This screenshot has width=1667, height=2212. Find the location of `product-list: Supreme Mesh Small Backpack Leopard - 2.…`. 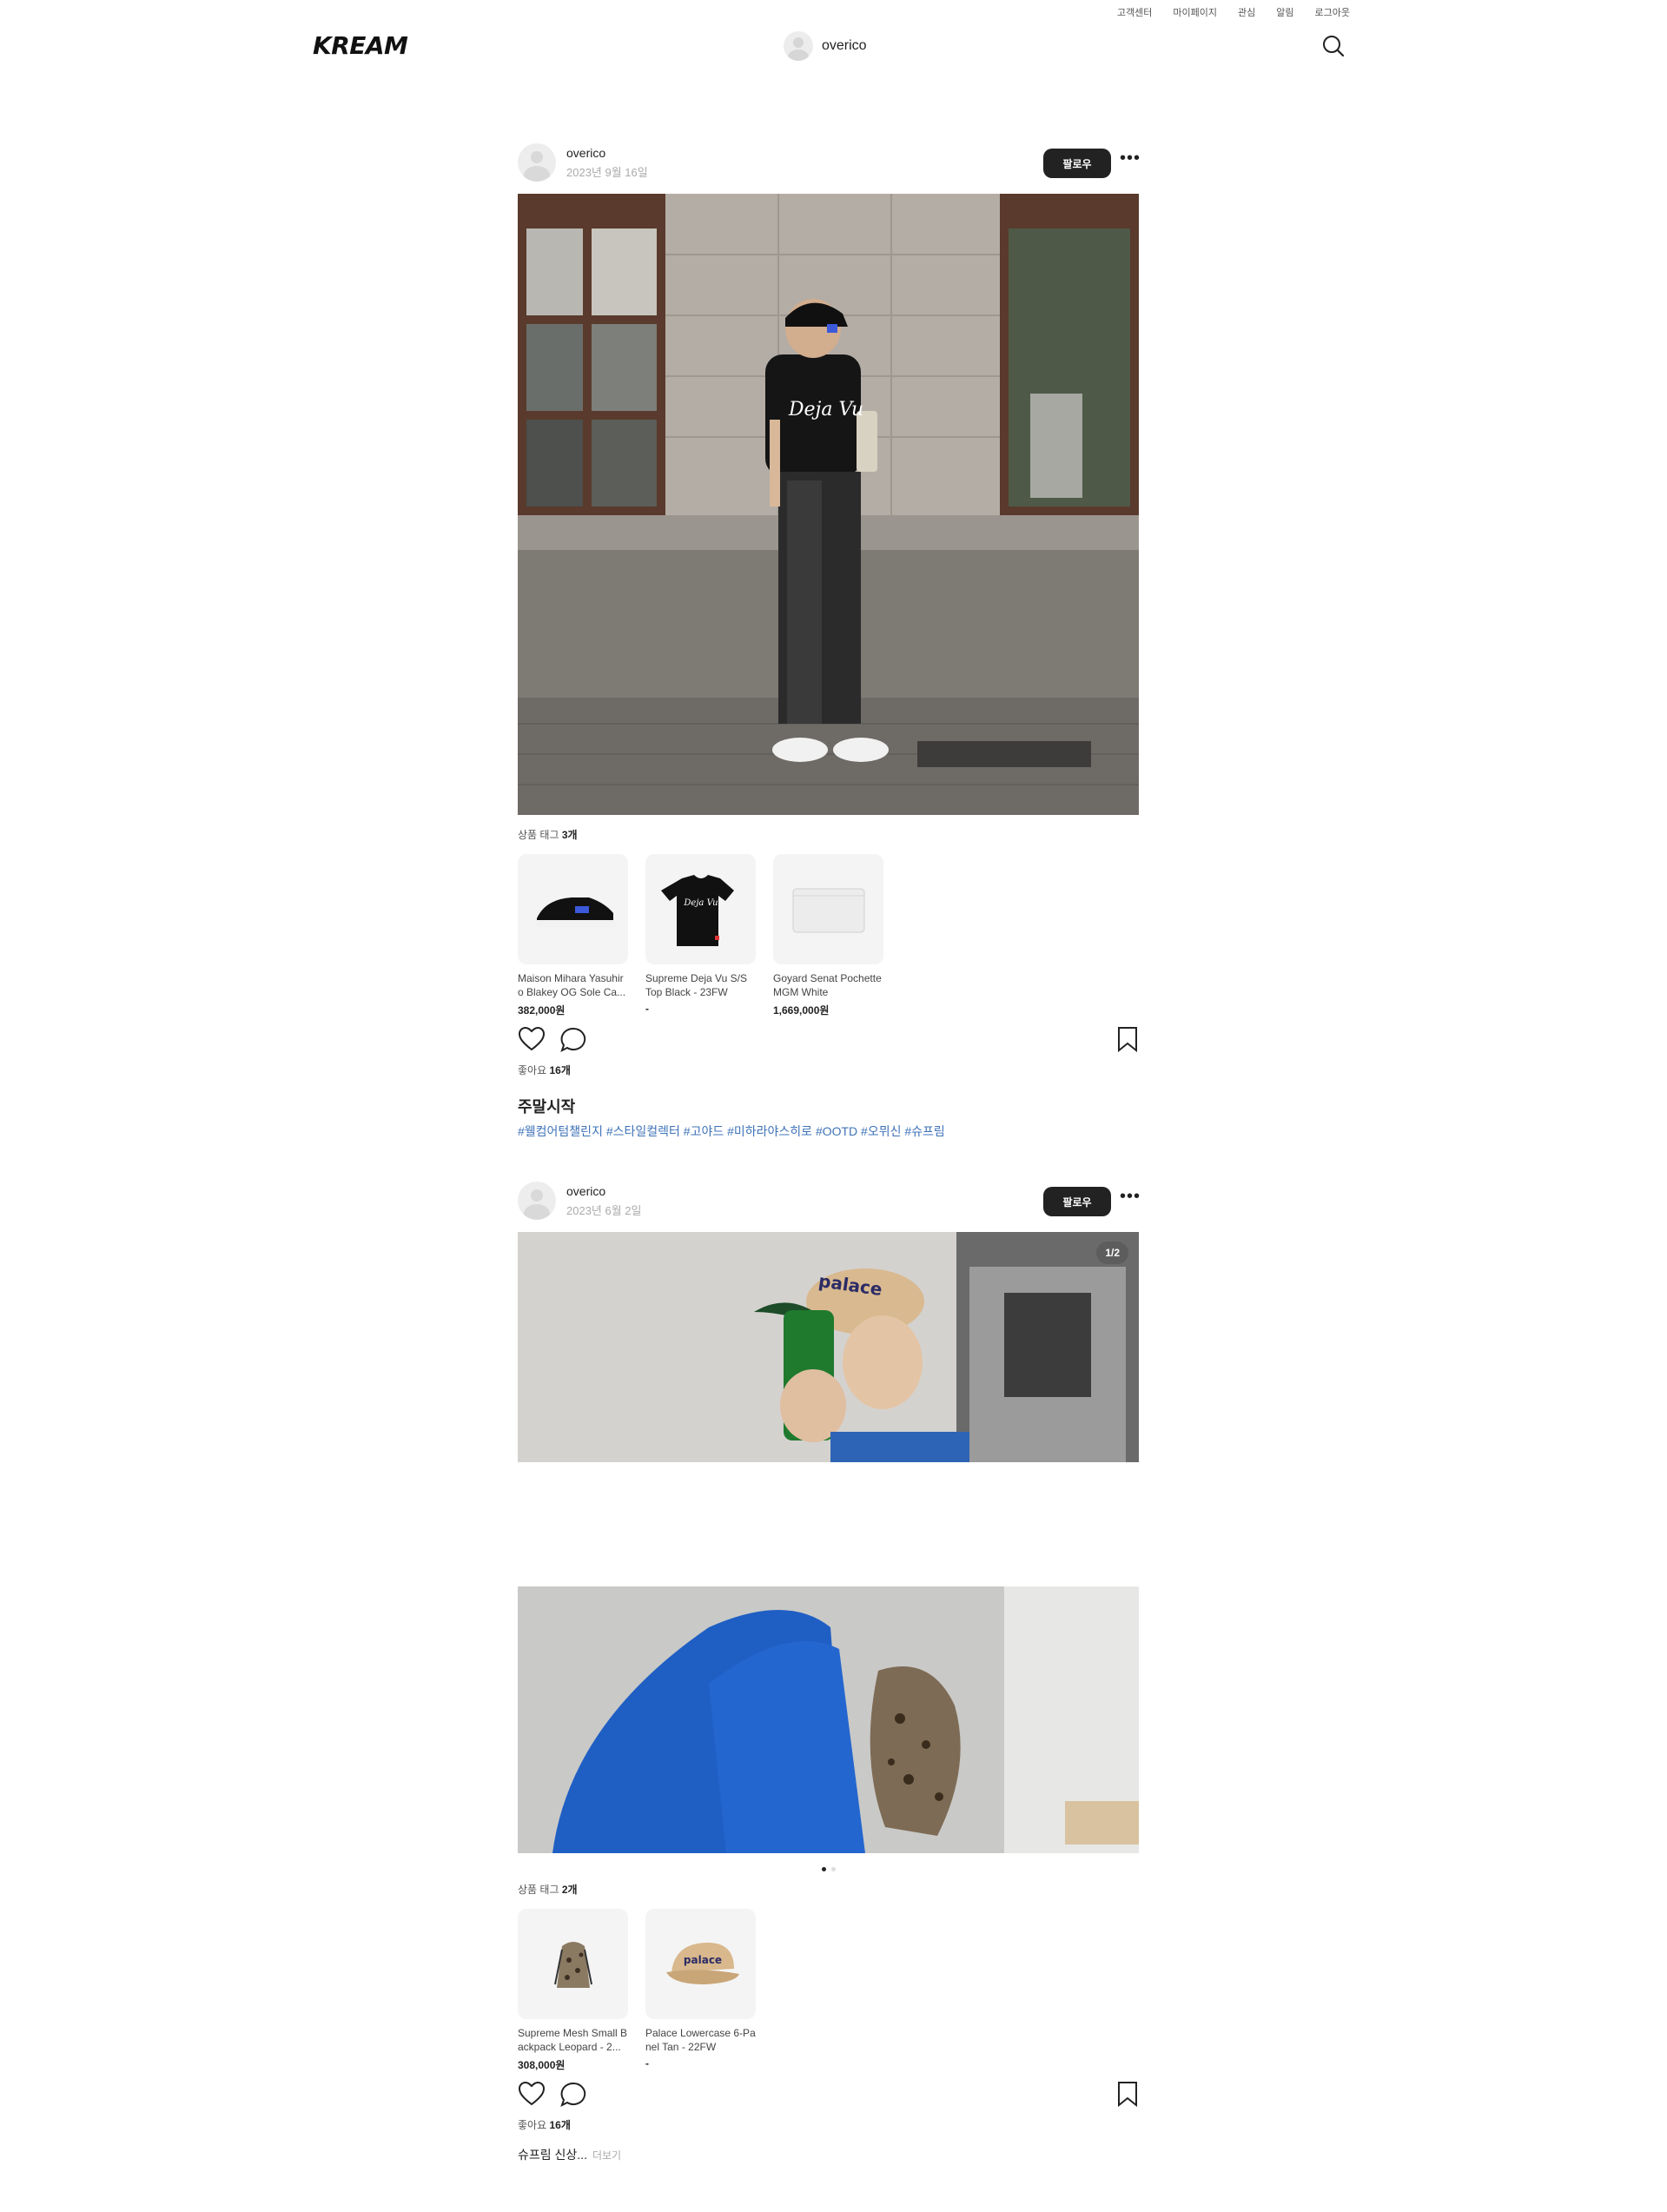

product-list: Supreme Mesh Small Backpack Leopard - 2.… is located at coordinates (828, 1990).